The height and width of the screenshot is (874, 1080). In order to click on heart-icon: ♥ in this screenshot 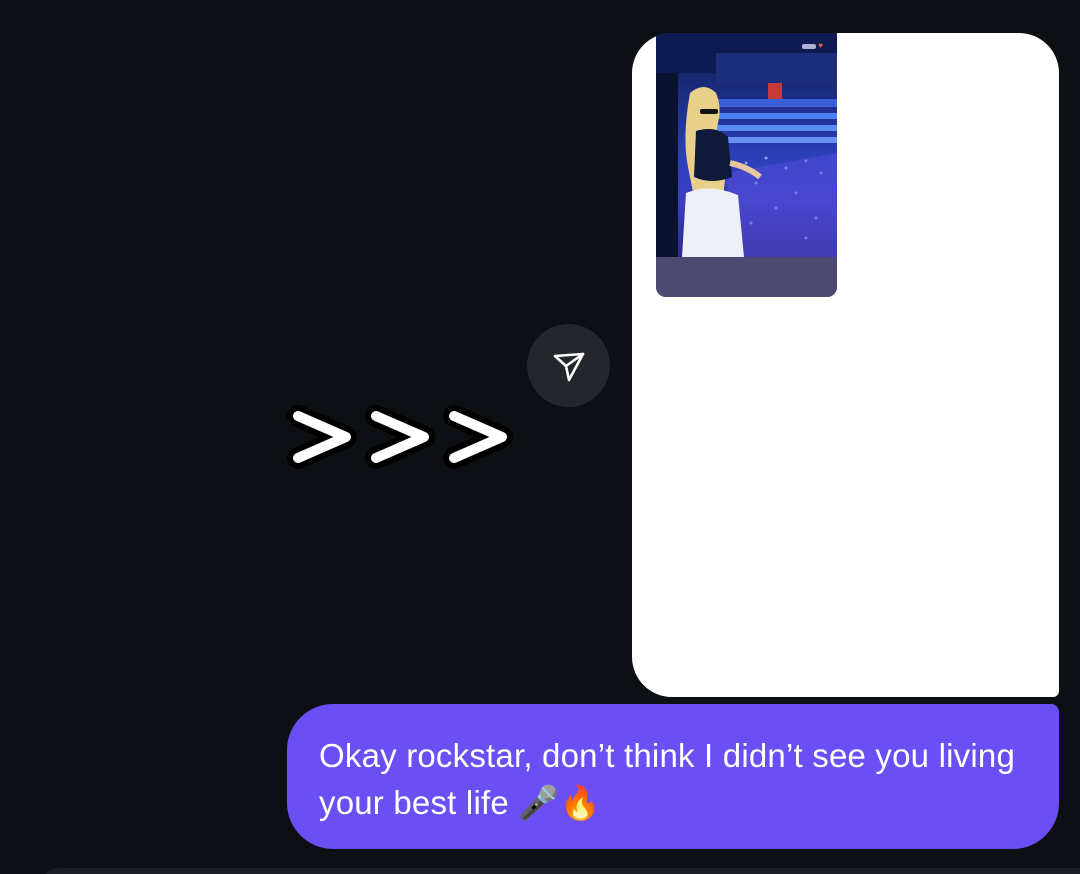, I will do `click(820, 45)`.